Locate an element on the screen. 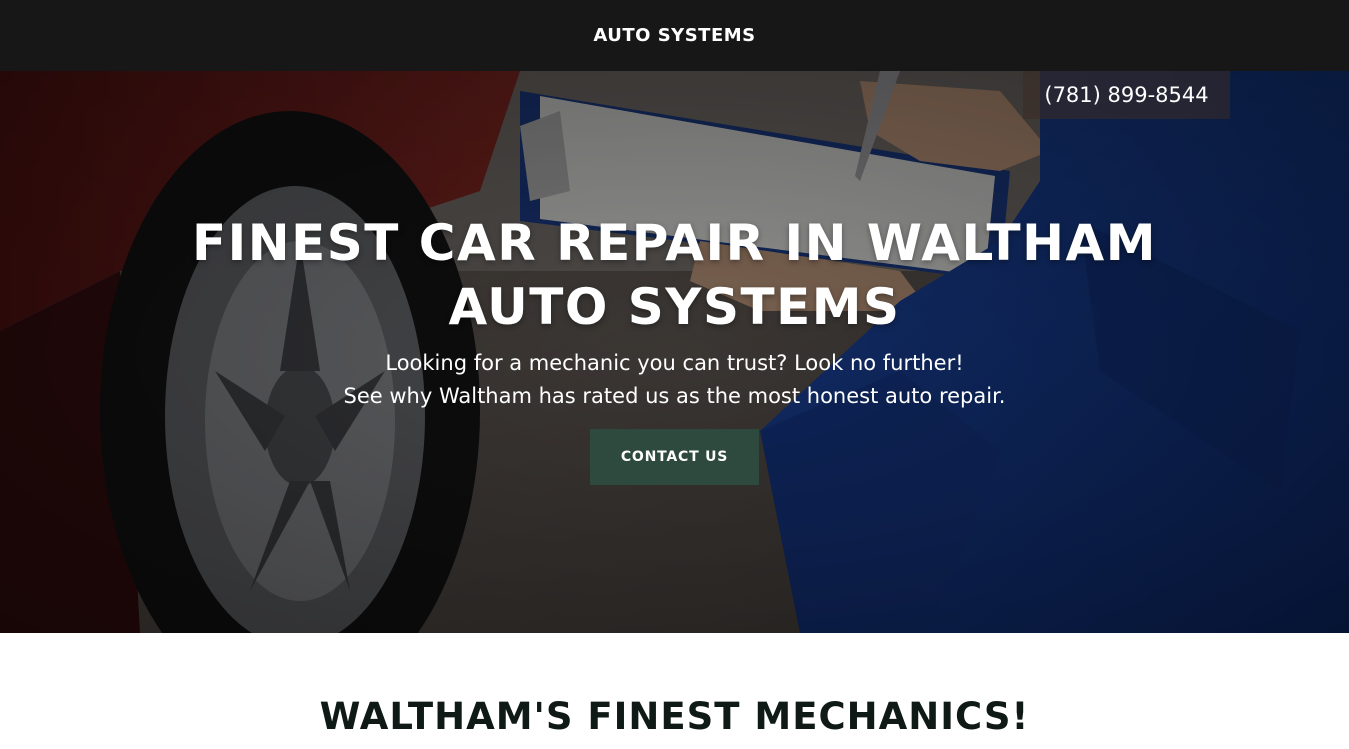  site-header: AUTO SYSTEMS is located at coordinates (674, 35).